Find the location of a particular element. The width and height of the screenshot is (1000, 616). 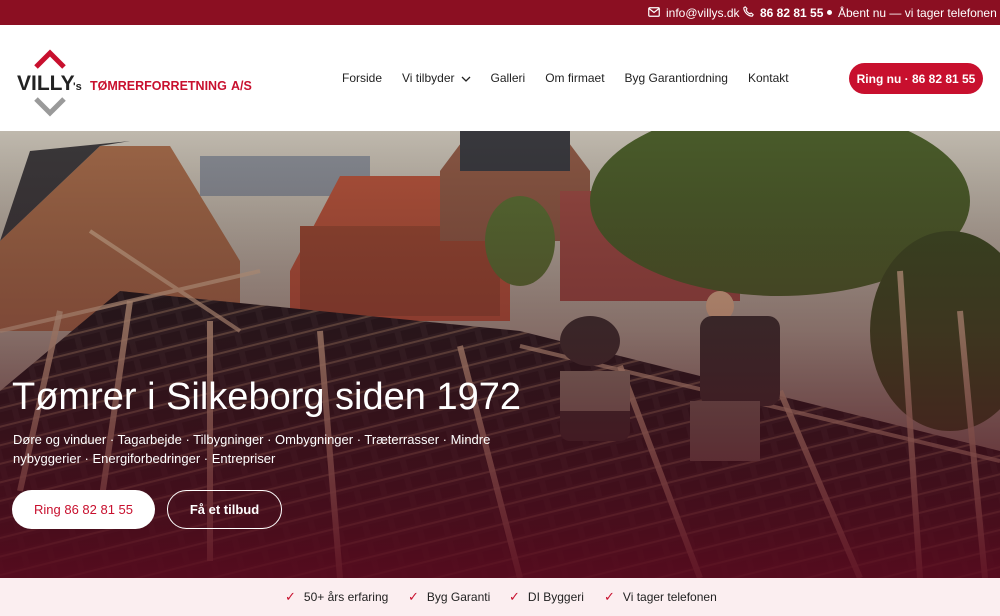

nav-item-vi-tilbyder: Vi tilbyder is located at coordinates (436, 78).